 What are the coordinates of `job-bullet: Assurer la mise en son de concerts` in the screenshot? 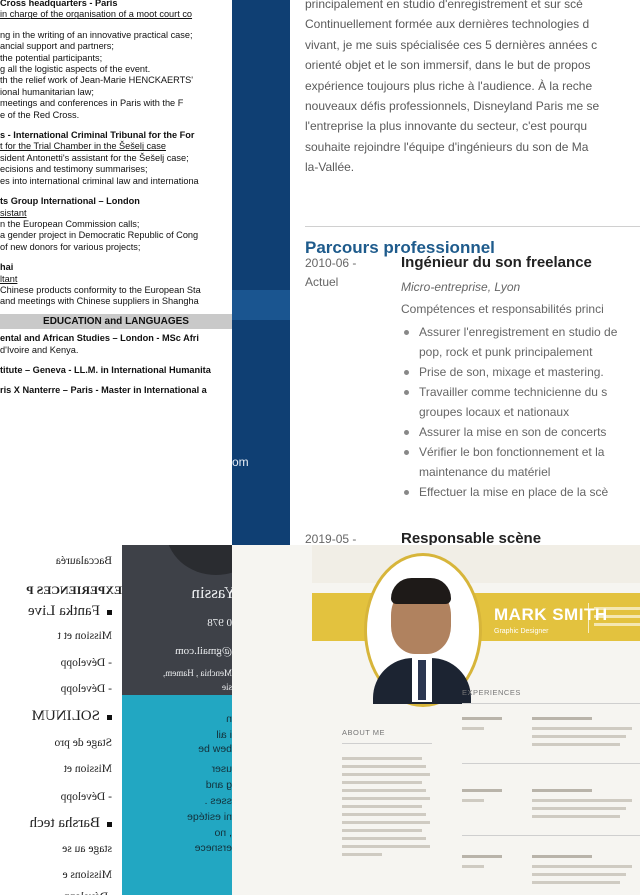 It's located at (509, 432).